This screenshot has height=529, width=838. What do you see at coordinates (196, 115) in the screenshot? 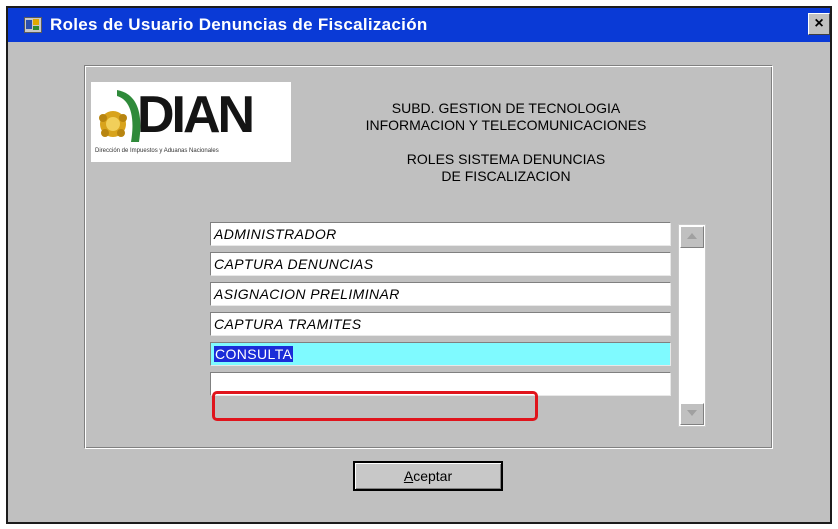
I see `logo-wordmark: DIAN` at bounding box center [196, 115].